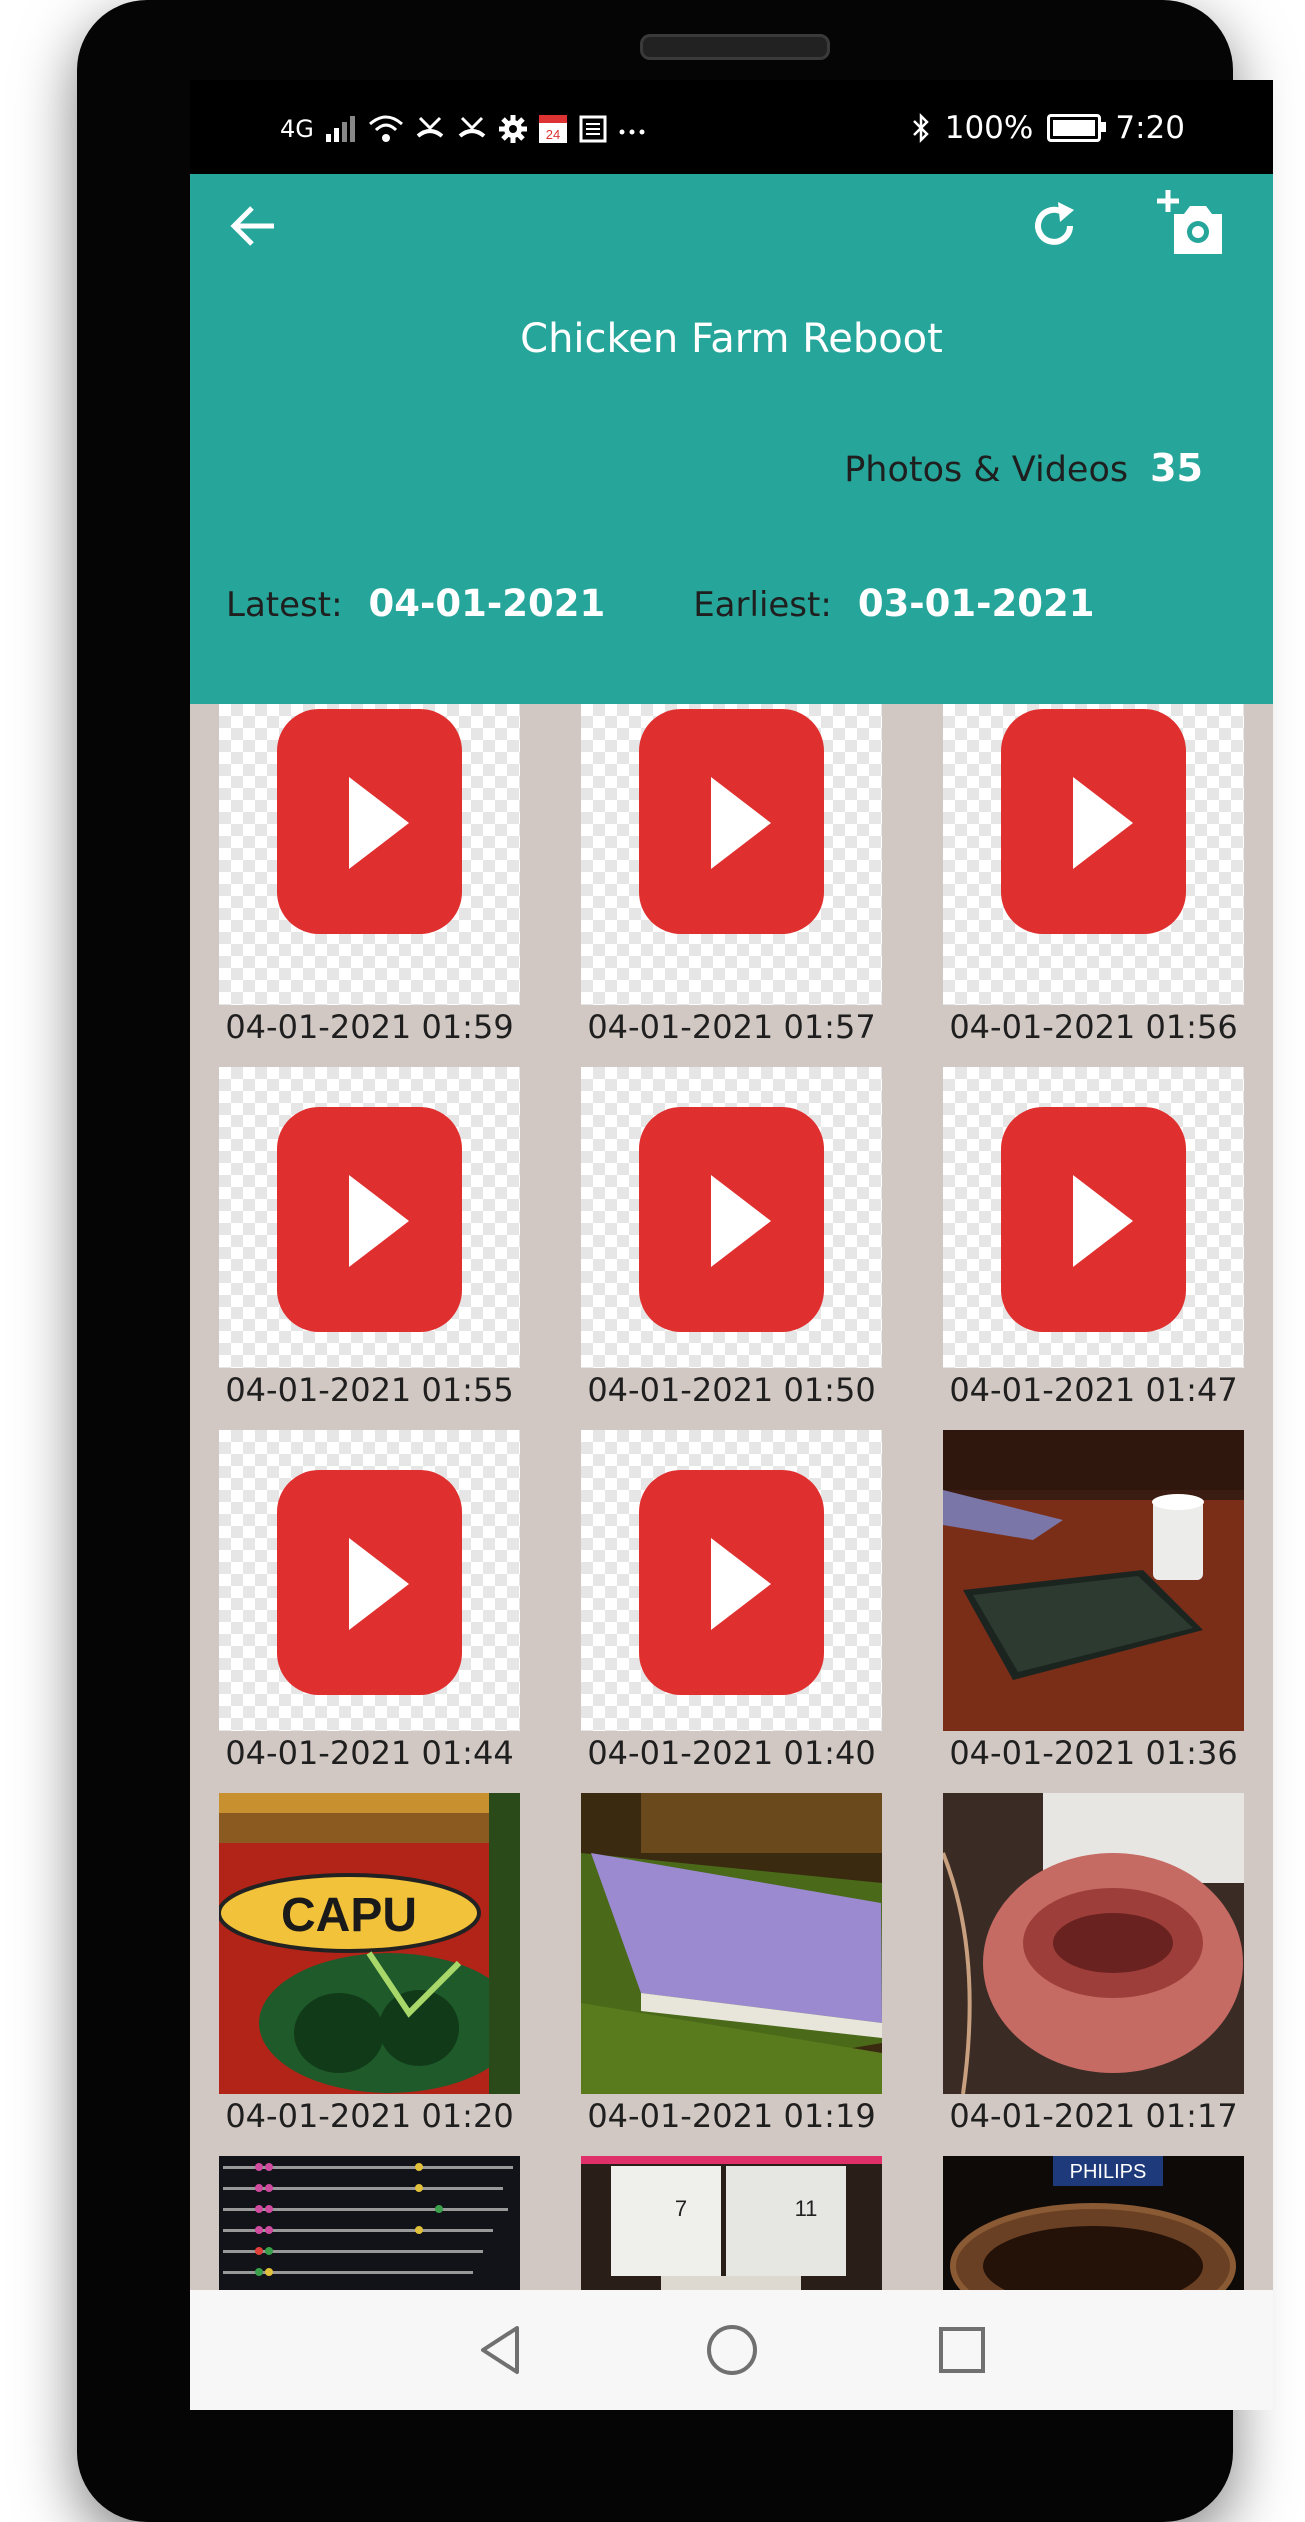  What do you see at coordinates (1108, 2172) in the screenshot?
I see `svg-text: PHILIPS` at bounding box center [1108, 2172].